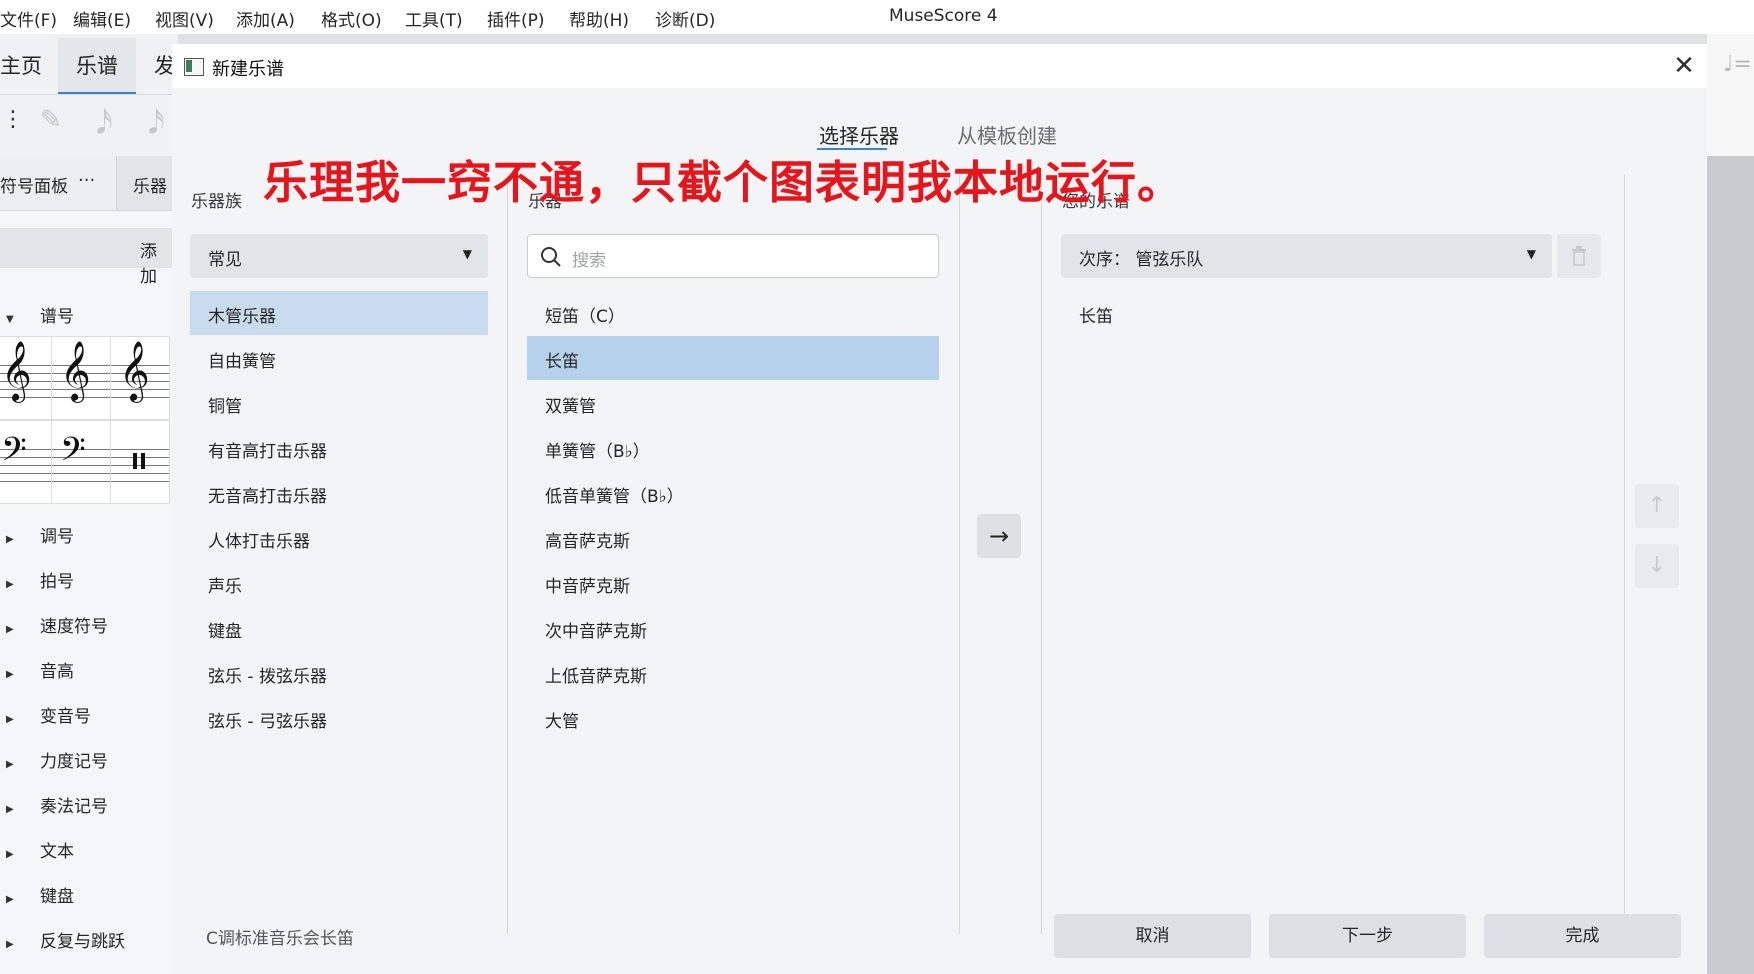  I want to click on family-item: 无音高打击乐器, so click(339, 493).